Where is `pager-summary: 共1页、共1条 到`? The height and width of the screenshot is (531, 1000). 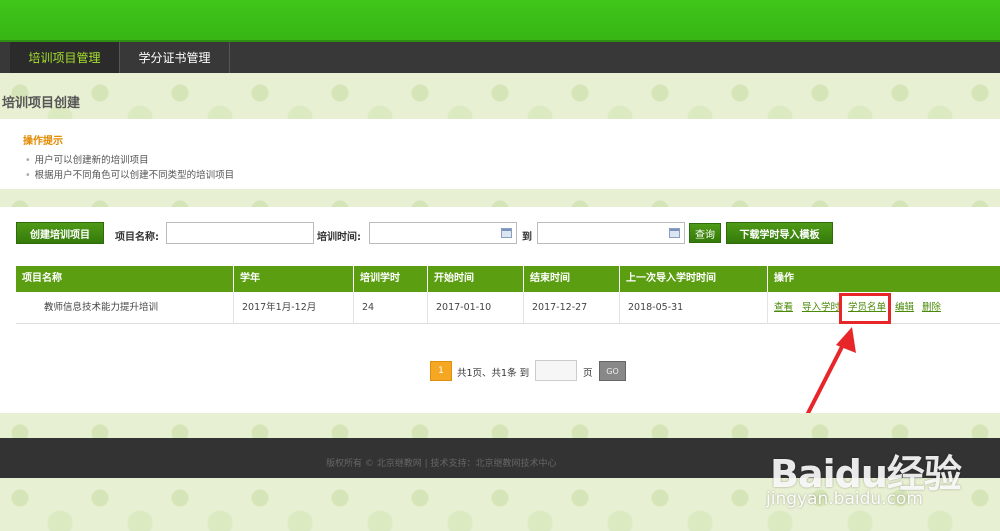
pager-summary: 共1页、共1条 到 is located at coordinates (493, 373).